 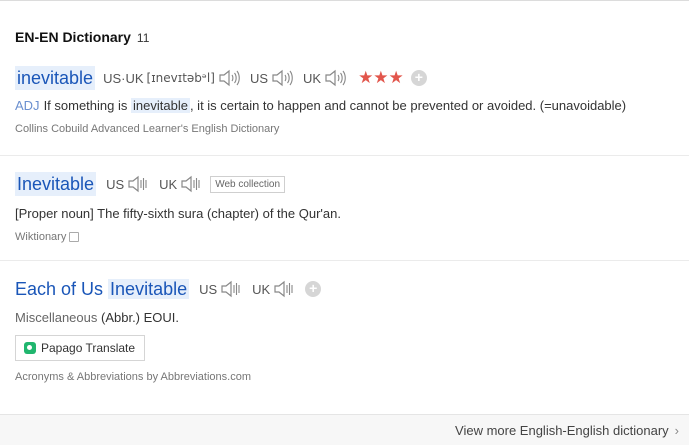 I want to click on headword-link: inevitable, so click(x=55, y=78).